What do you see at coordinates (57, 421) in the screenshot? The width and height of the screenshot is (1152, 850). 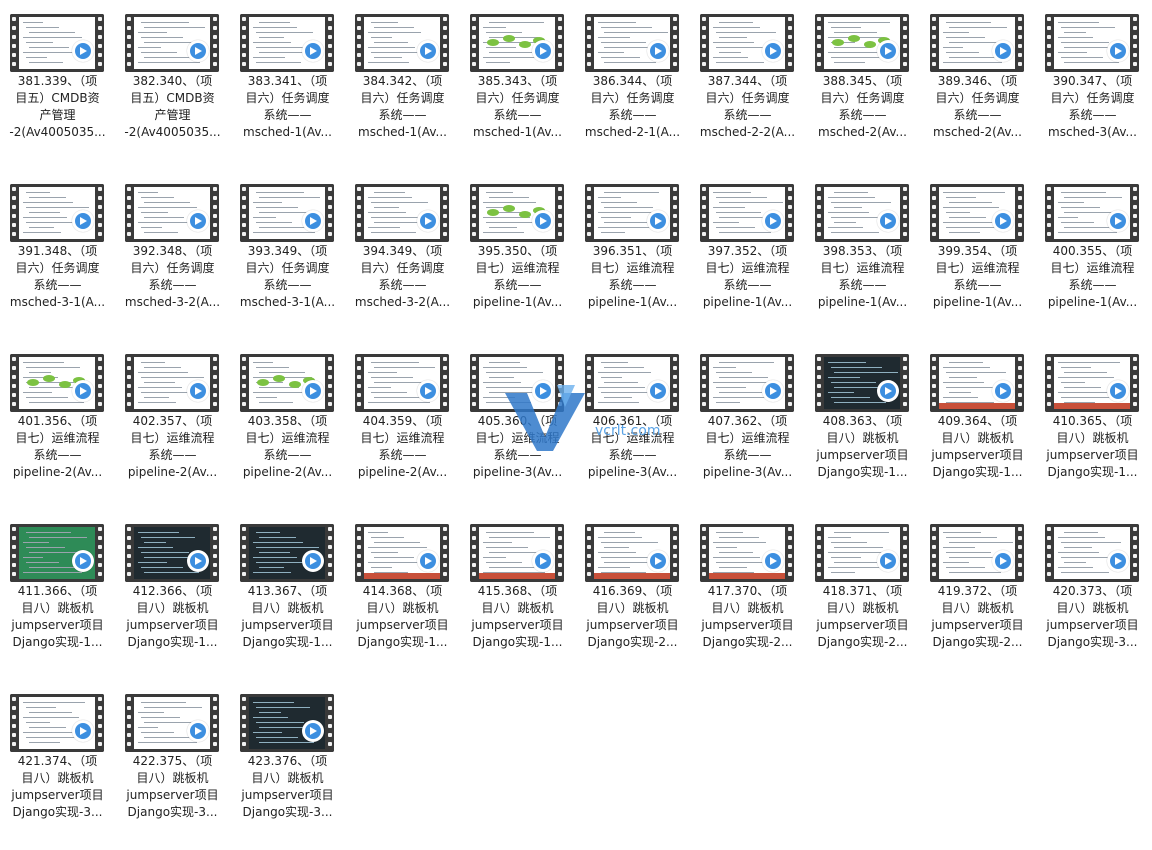 I see `file-name-line: 401.356、（项` at bounding box center [57, 421].